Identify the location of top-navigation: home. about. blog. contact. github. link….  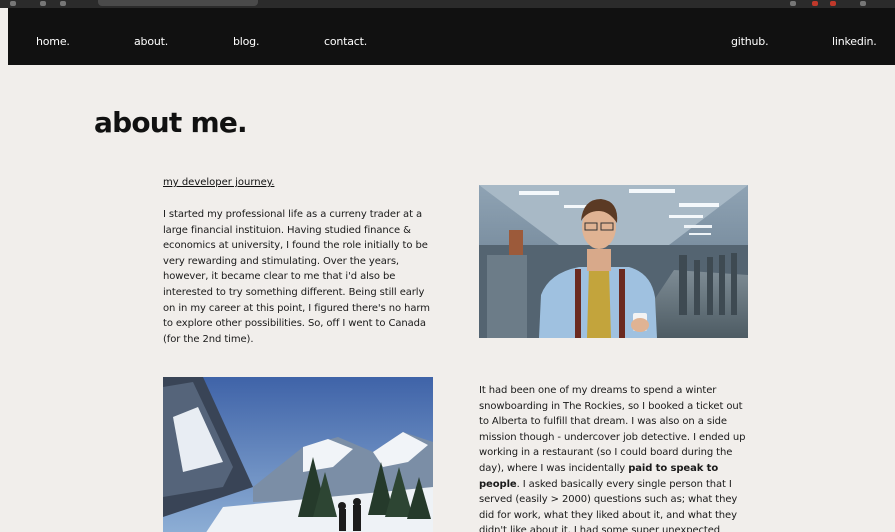
(451, 36).